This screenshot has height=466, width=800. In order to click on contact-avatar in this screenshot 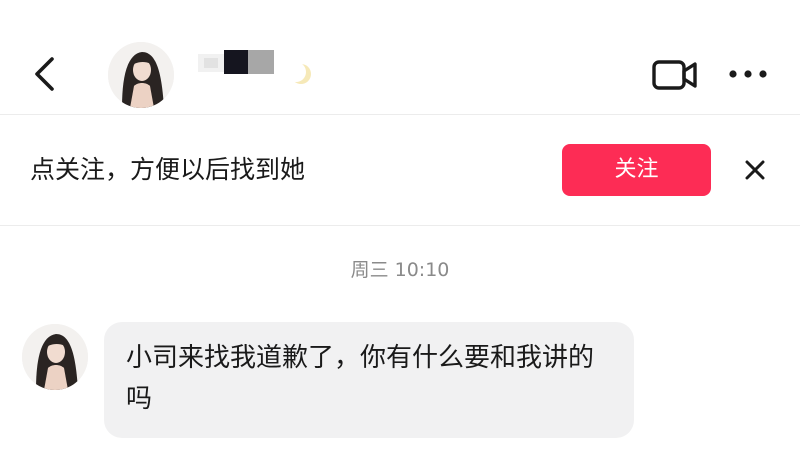, I will do `click(141, 75)`.